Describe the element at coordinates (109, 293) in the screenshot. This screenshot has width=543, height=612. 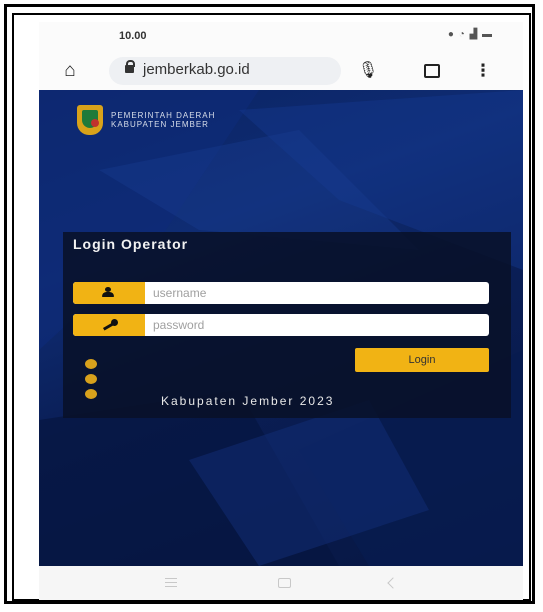
I see `user-icon` at that location.